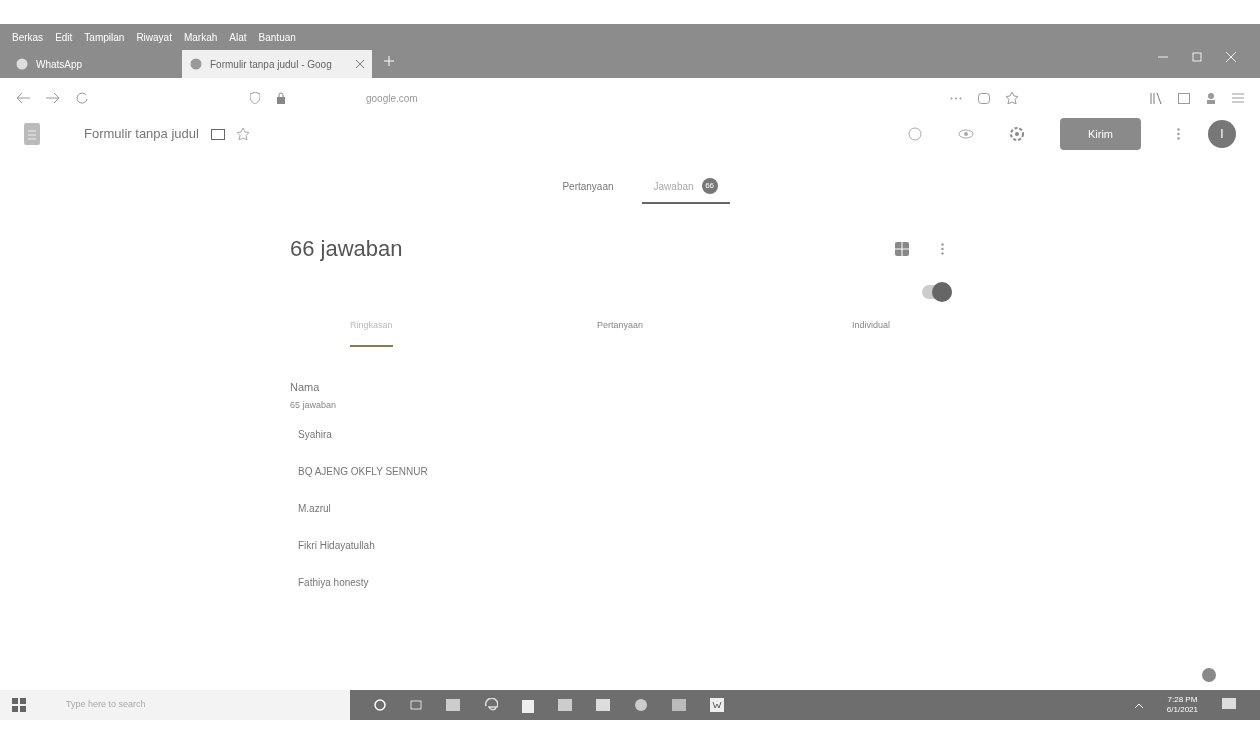 The height and width of the screenshot is (735, 1260). What do you see at coordinates (1229, 705) in the screenshot?
I see `notification-icon` at bounding box center [1229, 705].